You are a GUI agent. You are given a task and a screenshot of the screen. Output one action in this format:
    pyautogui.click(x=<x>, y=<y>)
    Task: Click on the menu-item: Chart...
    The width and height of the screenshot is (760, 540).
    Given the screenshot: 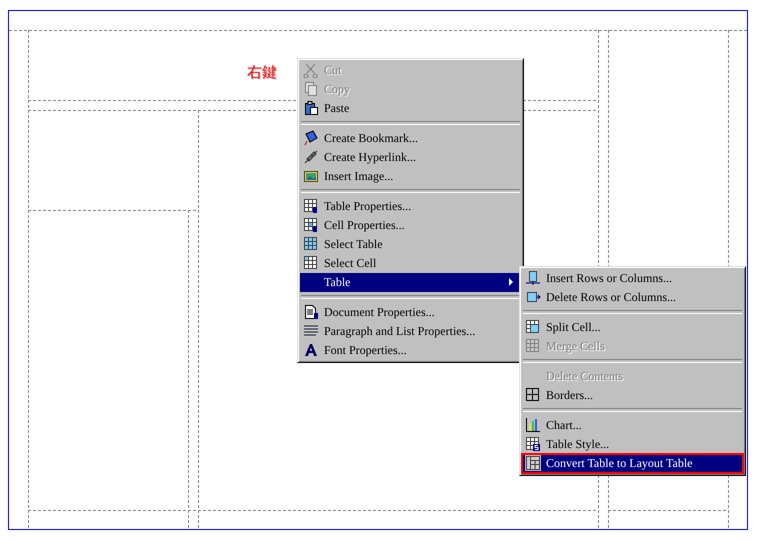 What is the action you would take?
    pyautogui.click(x=632, y=425)
    